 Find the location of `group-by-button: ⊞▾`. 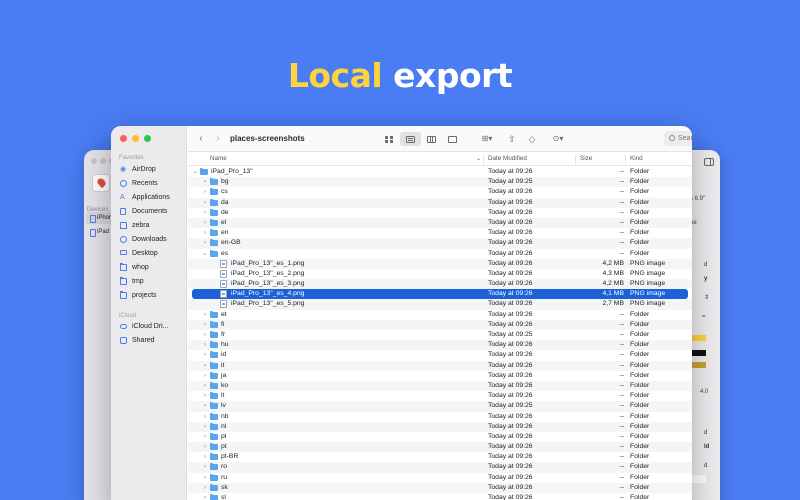

group-by-button: ⊞▾ is located at coordinates (487, 139).